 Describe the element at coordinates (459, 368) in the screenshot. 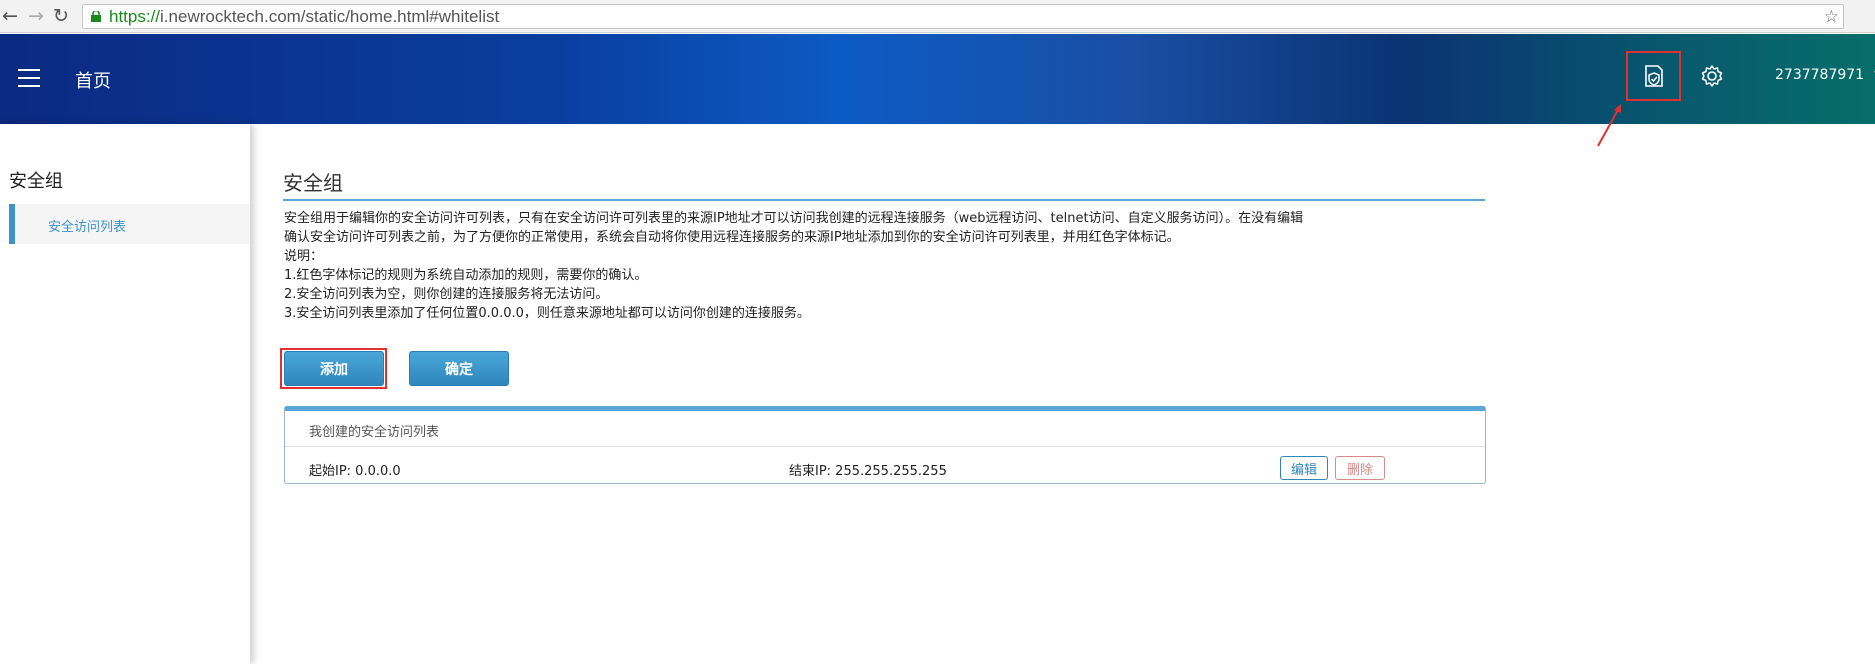

I see `confirm-button: 确定` at that location.